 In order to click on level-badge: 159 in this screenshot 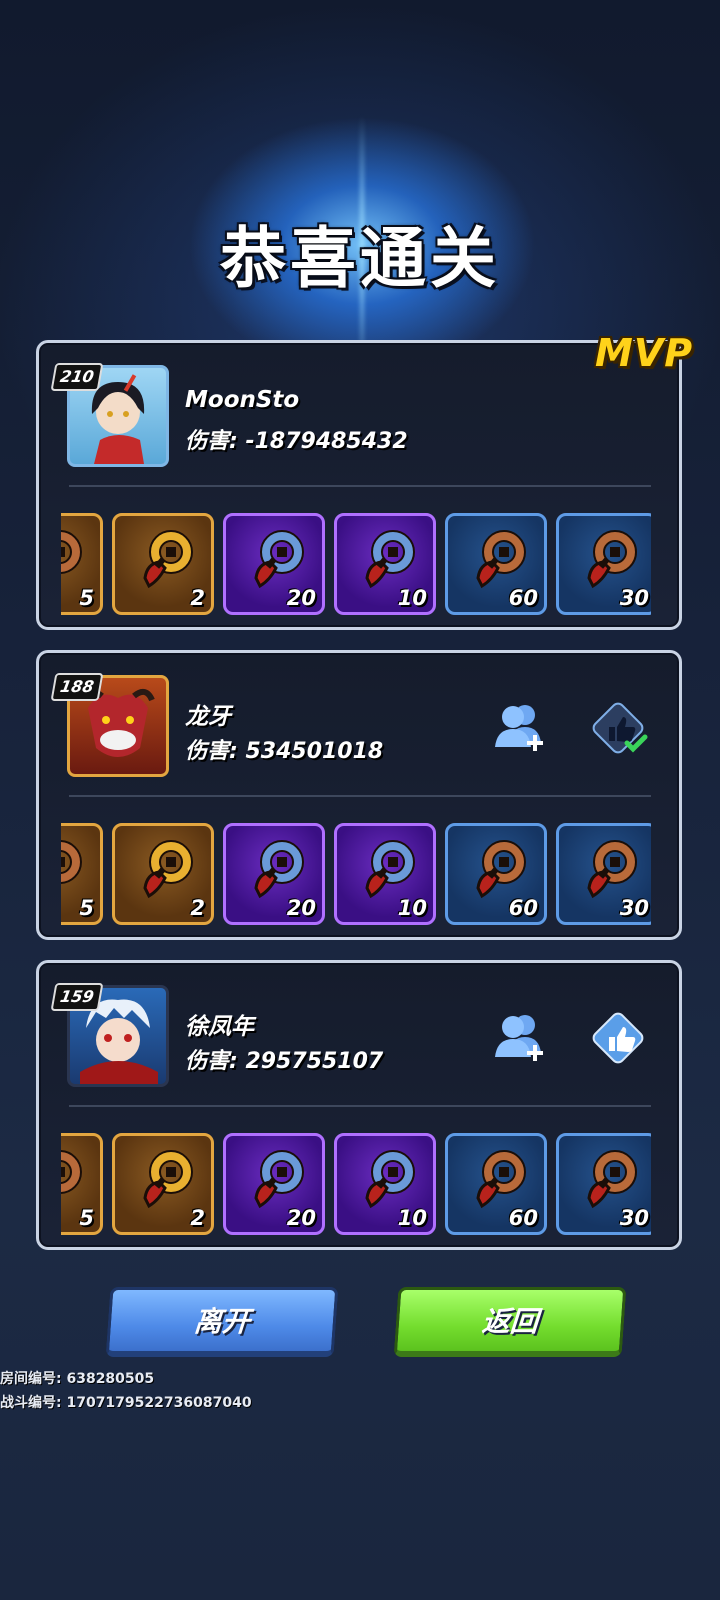, I will do `click(77, 997)`.